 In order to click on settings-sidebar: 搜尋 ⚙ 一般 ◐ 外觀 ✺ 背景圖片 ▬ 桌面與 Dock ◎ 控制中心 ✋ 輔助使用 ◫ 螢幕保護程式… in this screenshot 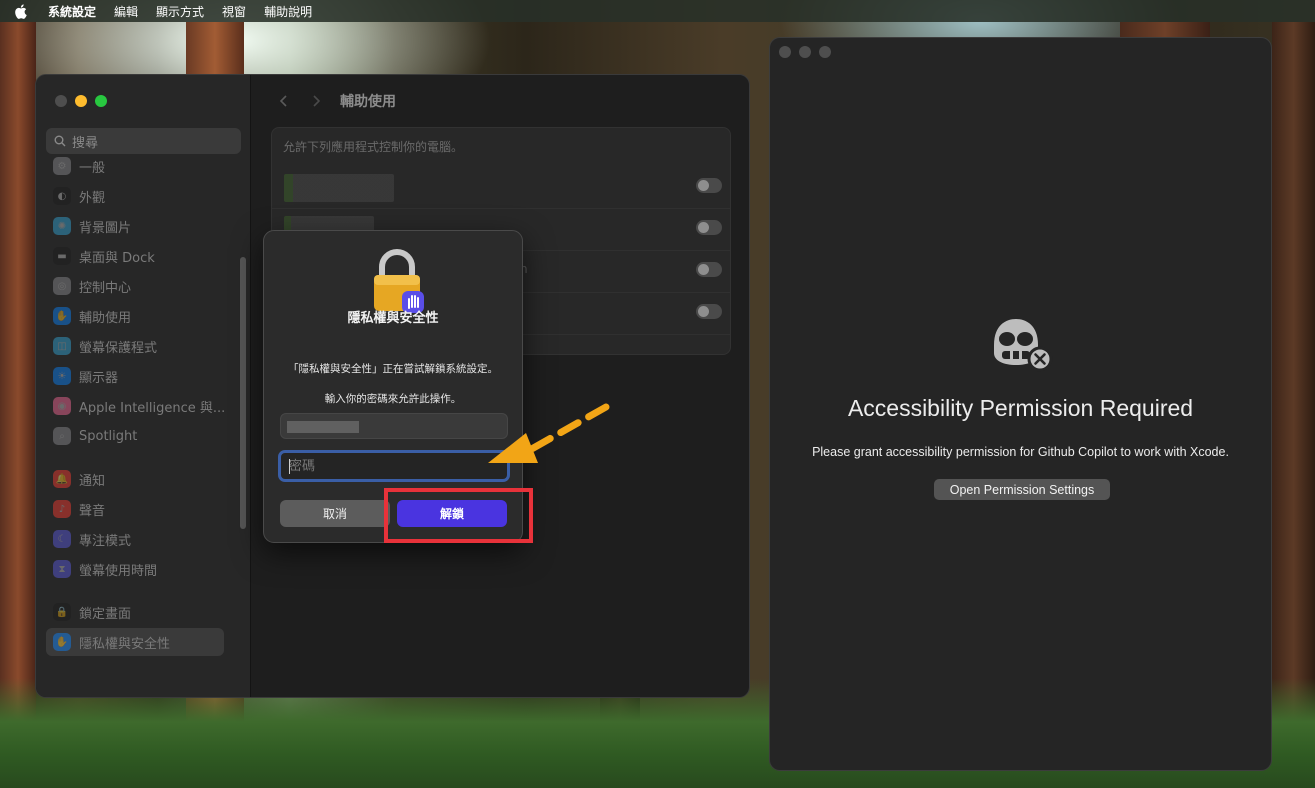, I will do `click(143, 386)`.